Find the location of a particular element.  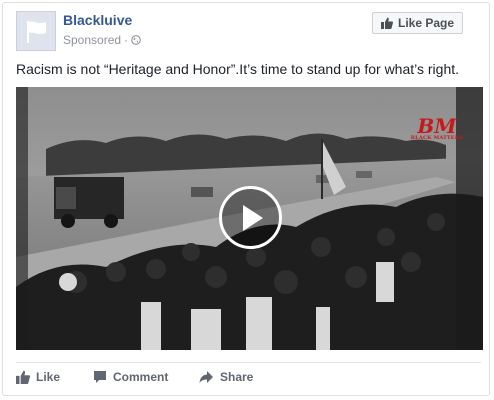

play-icon is located at coordinates (253, 218).